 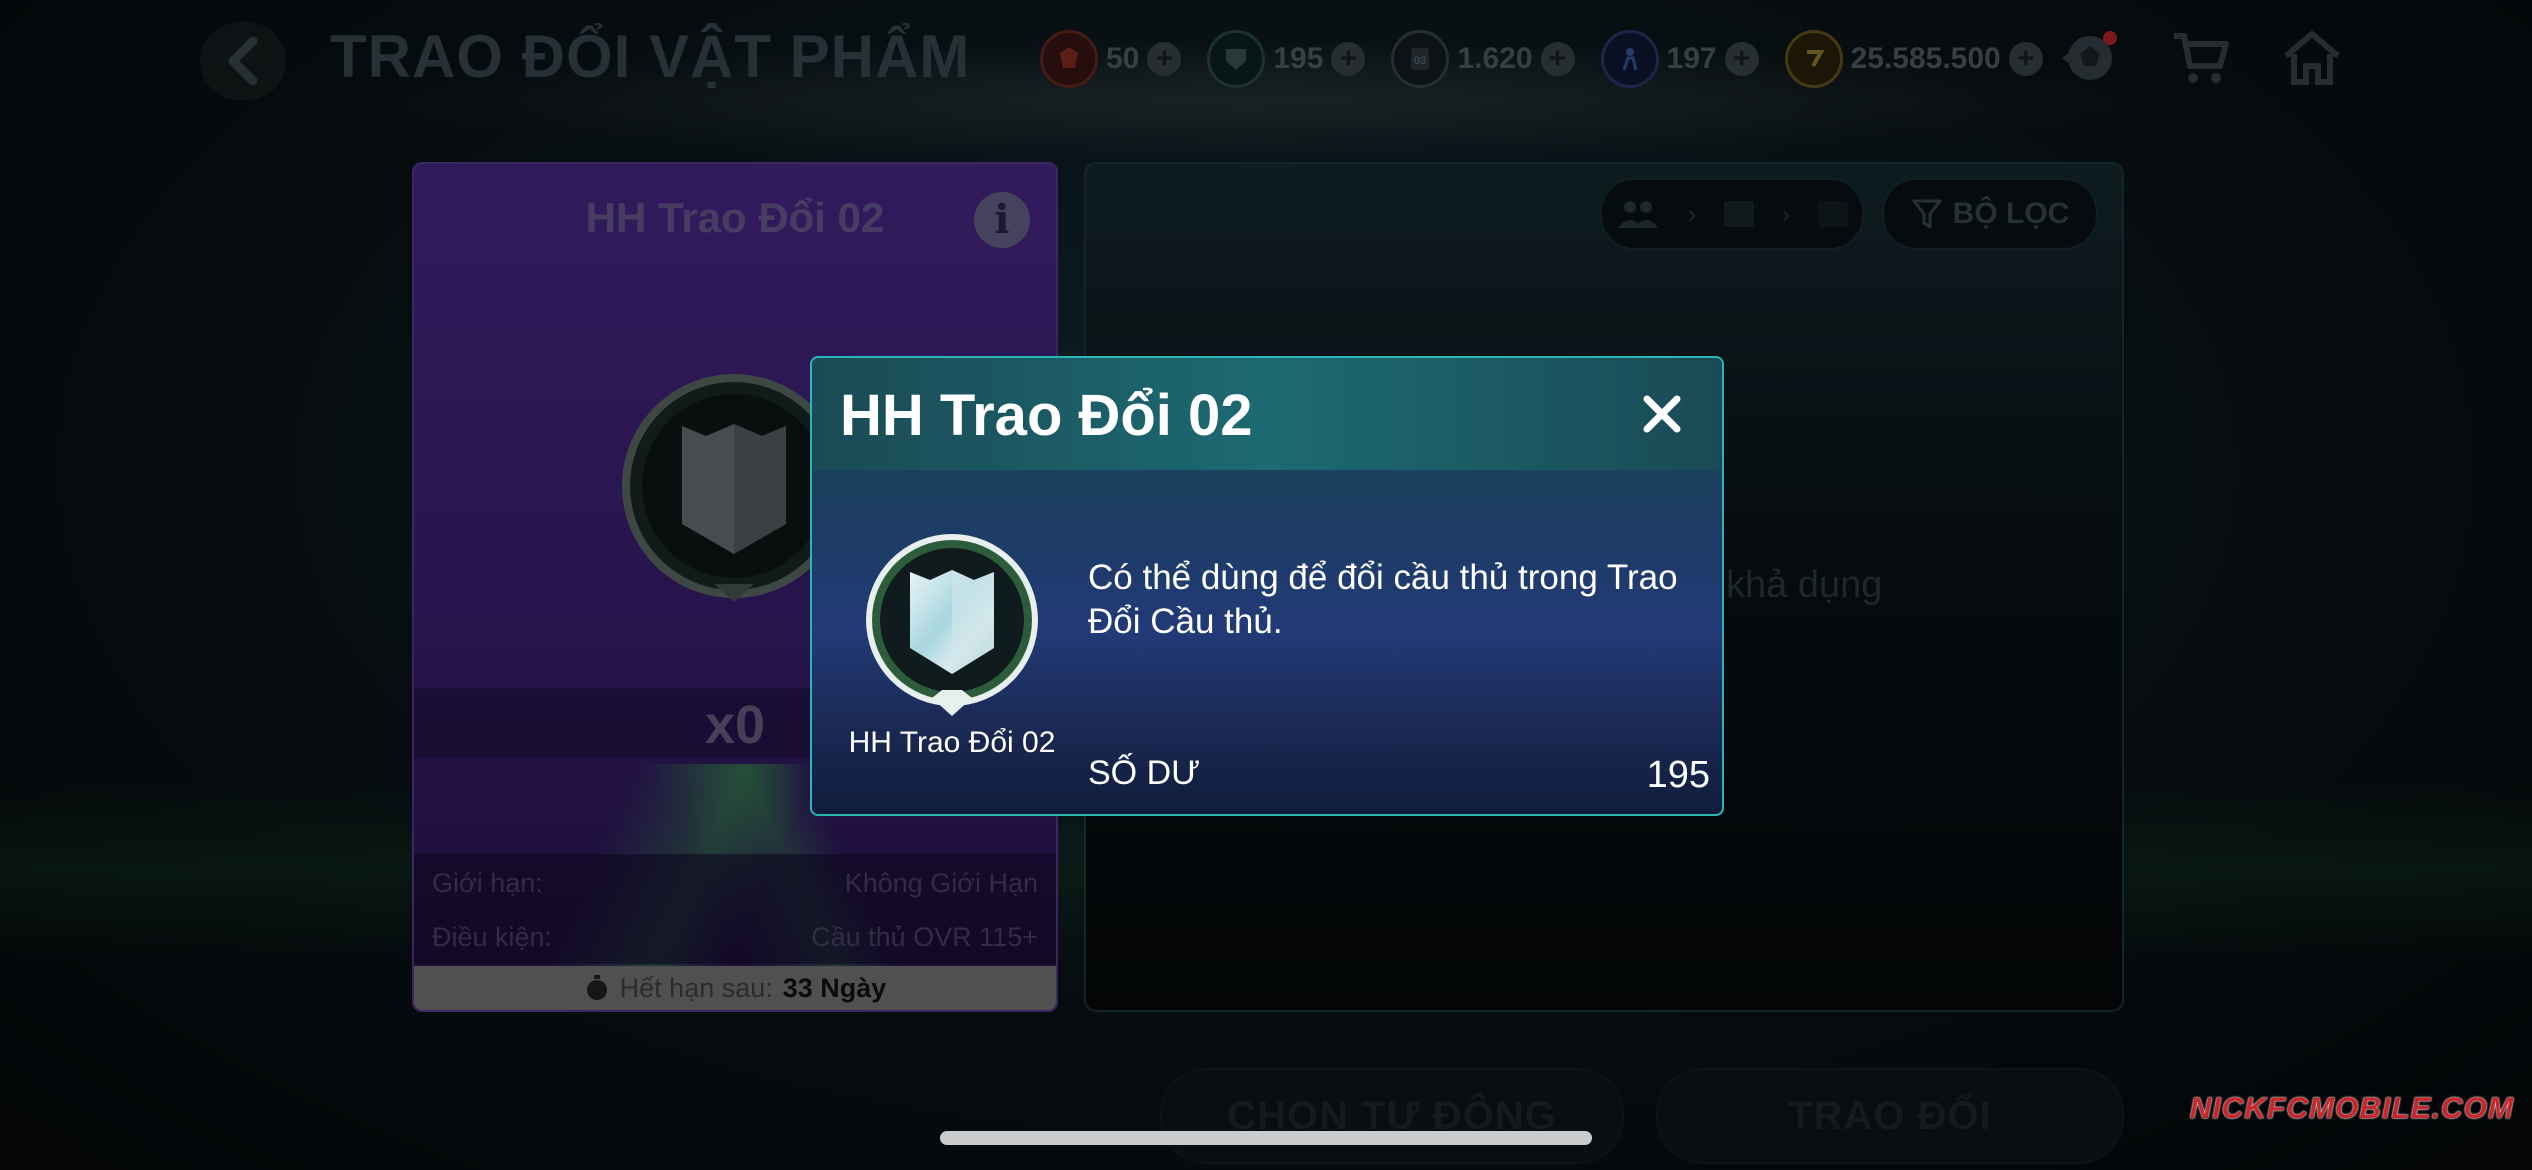 I want to click on home-indicator, so click(x=1266, y=1138).